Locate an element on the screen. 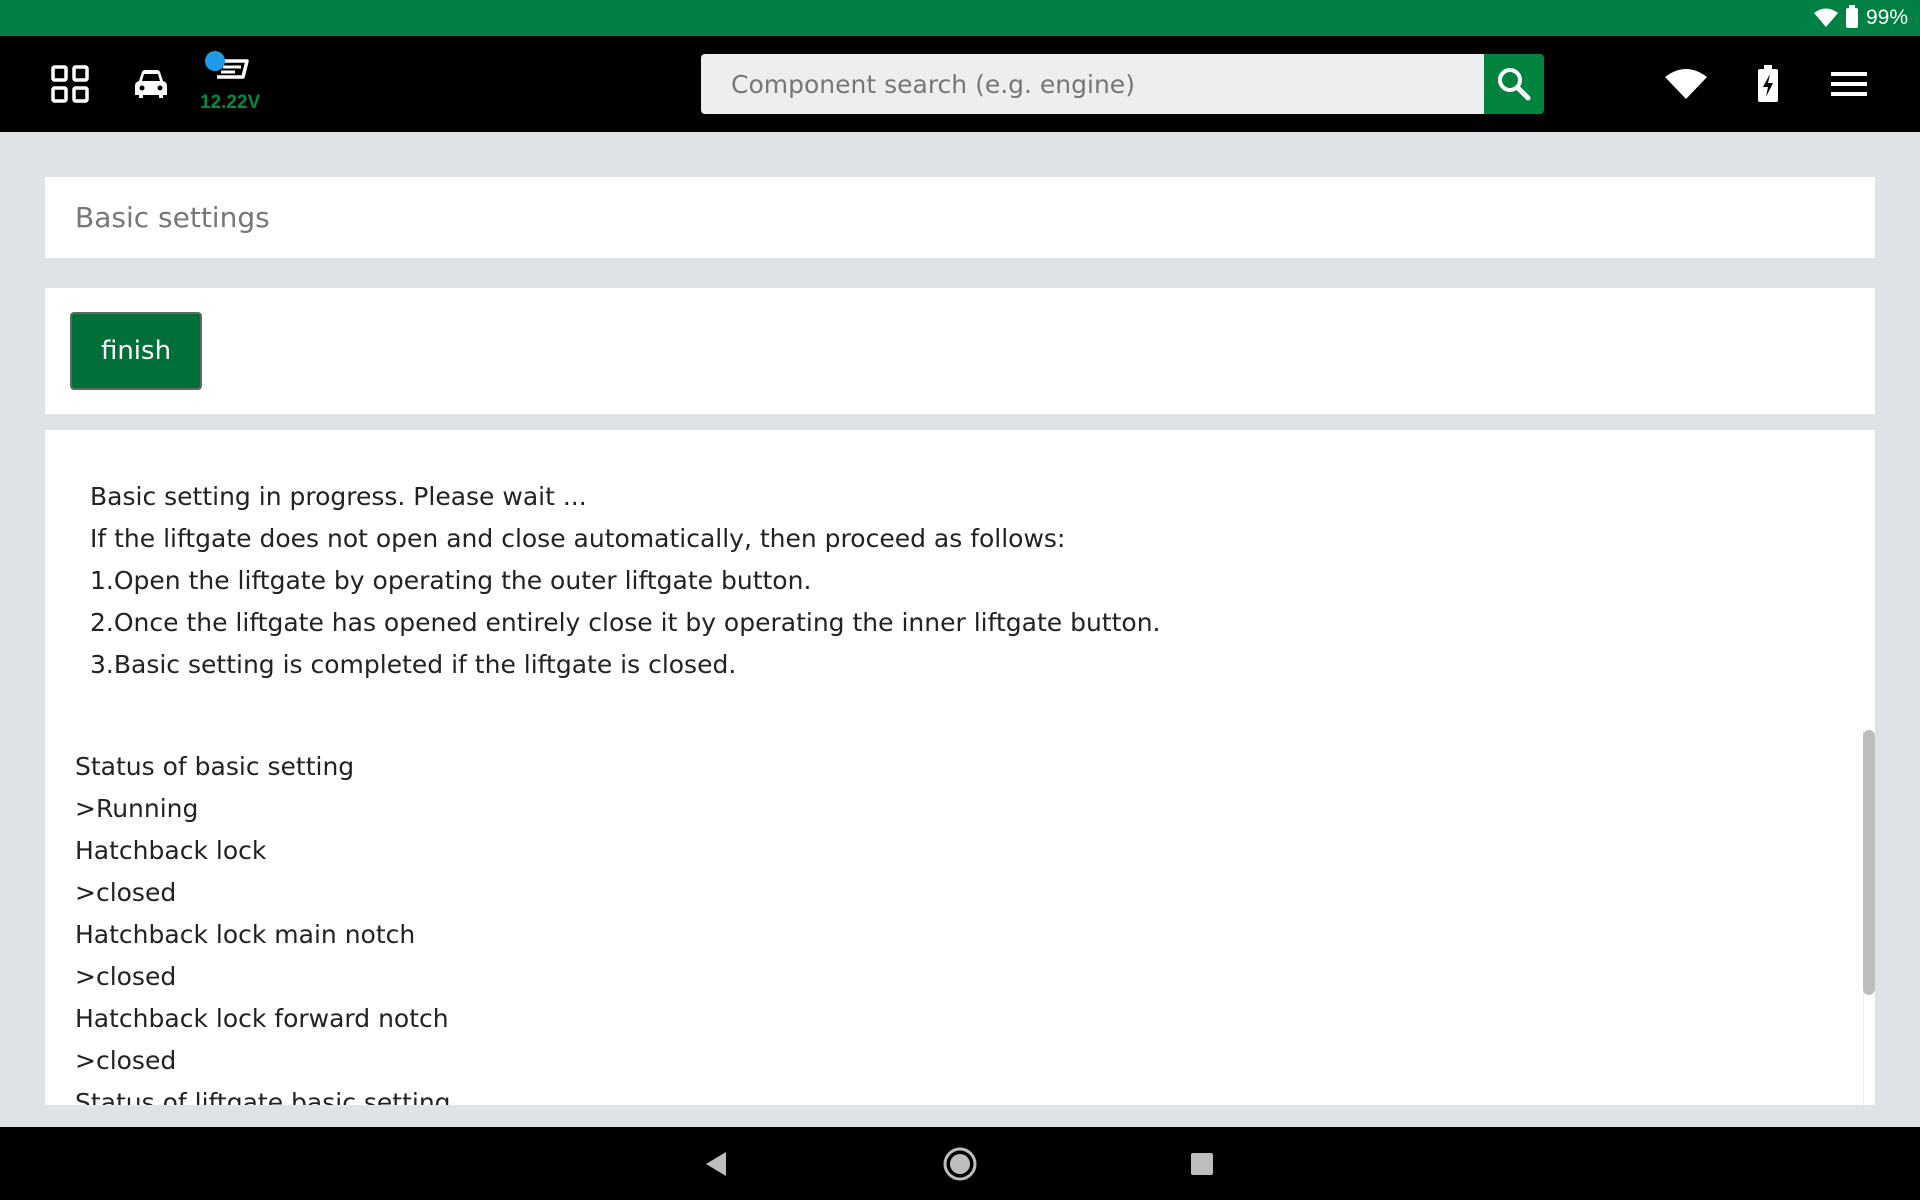 The image size is (1920, 1200). page-title: Basic settings is located at coordinates (172, 217).